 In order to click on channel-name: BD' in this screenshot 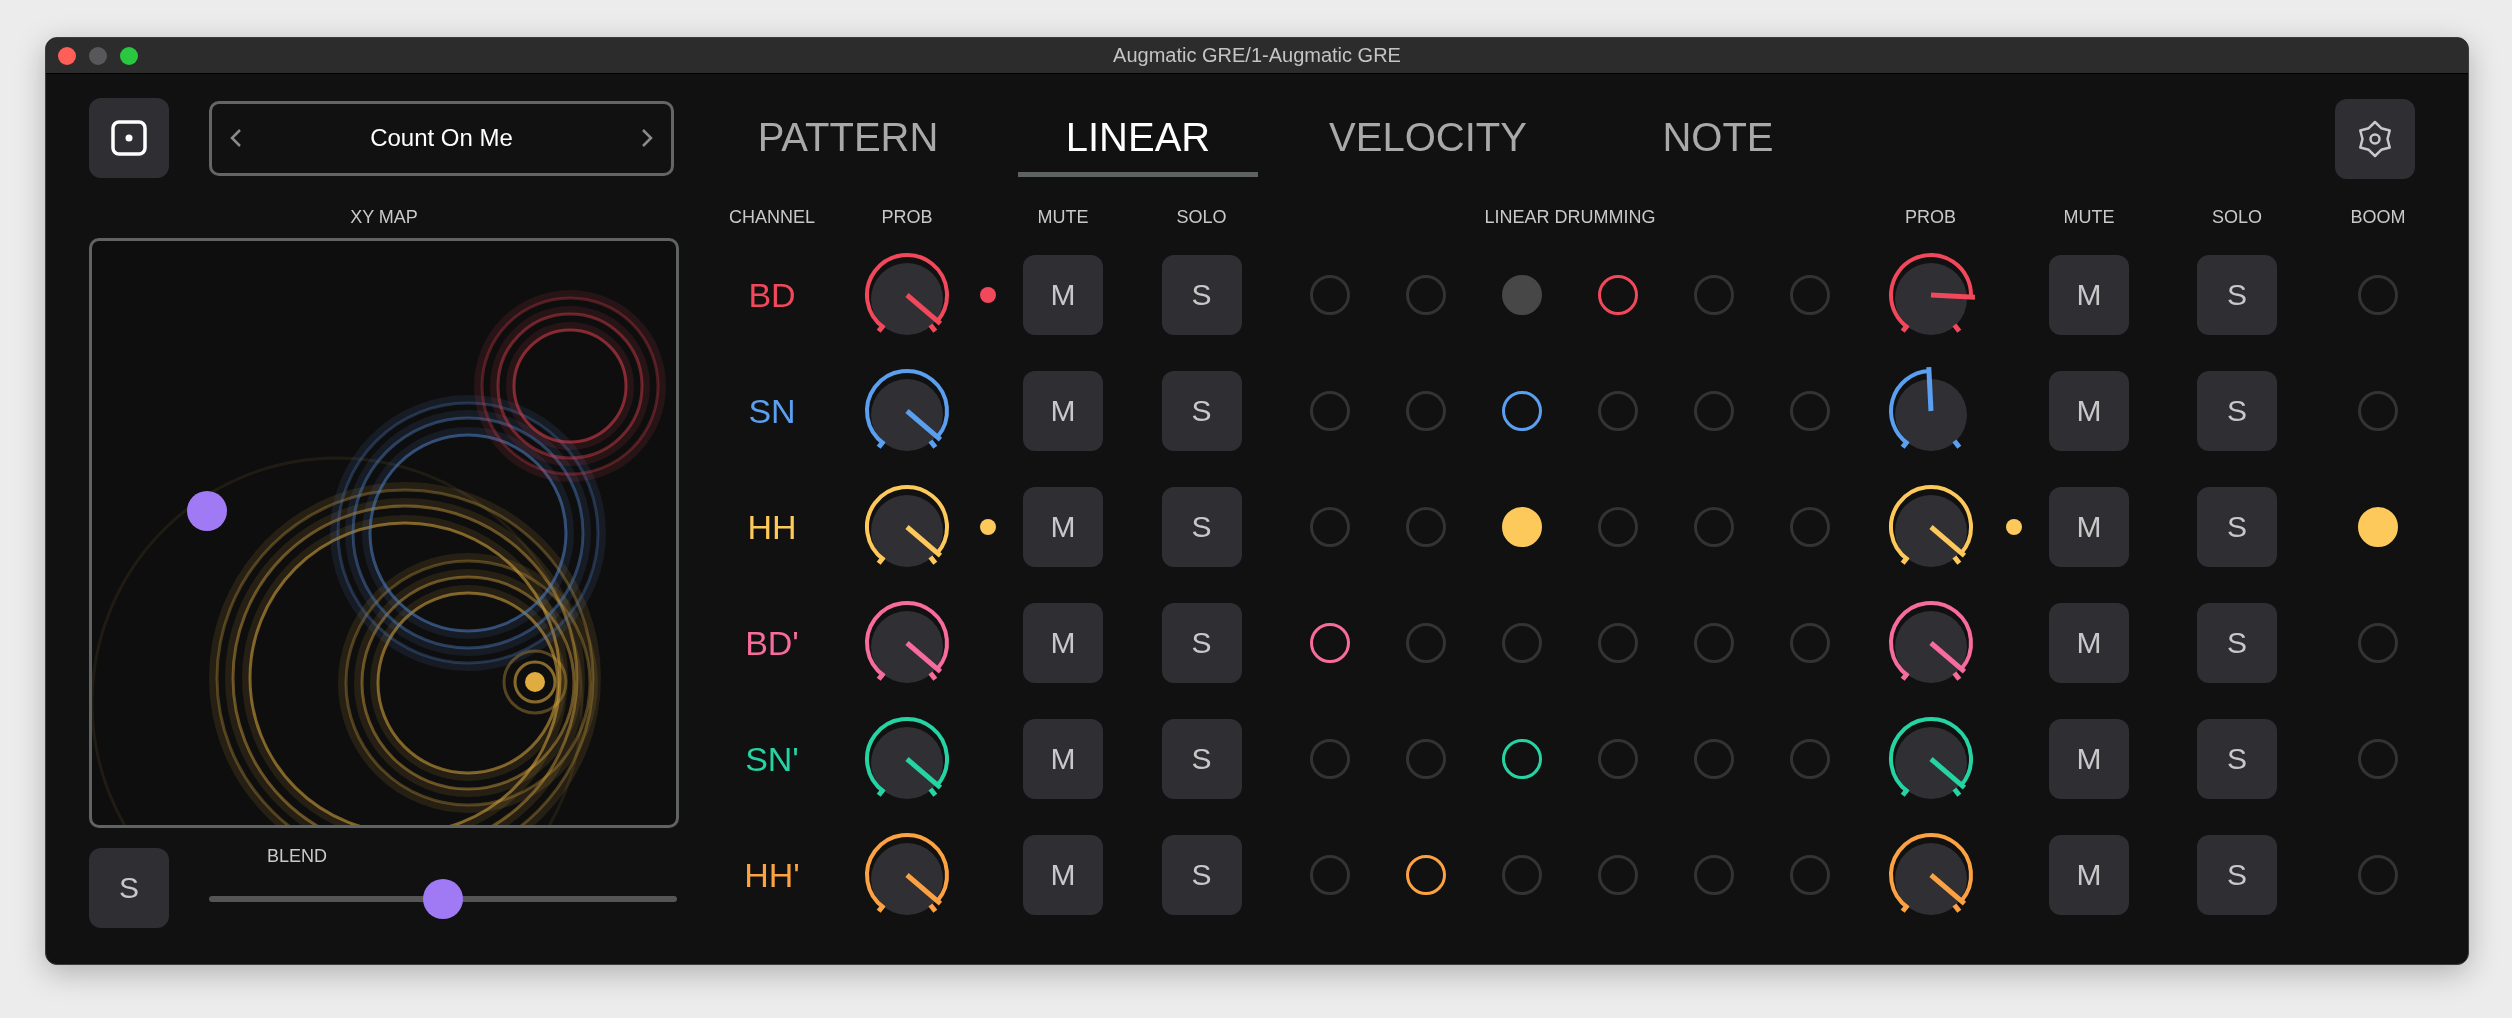, I will do `click(772, 643)`.